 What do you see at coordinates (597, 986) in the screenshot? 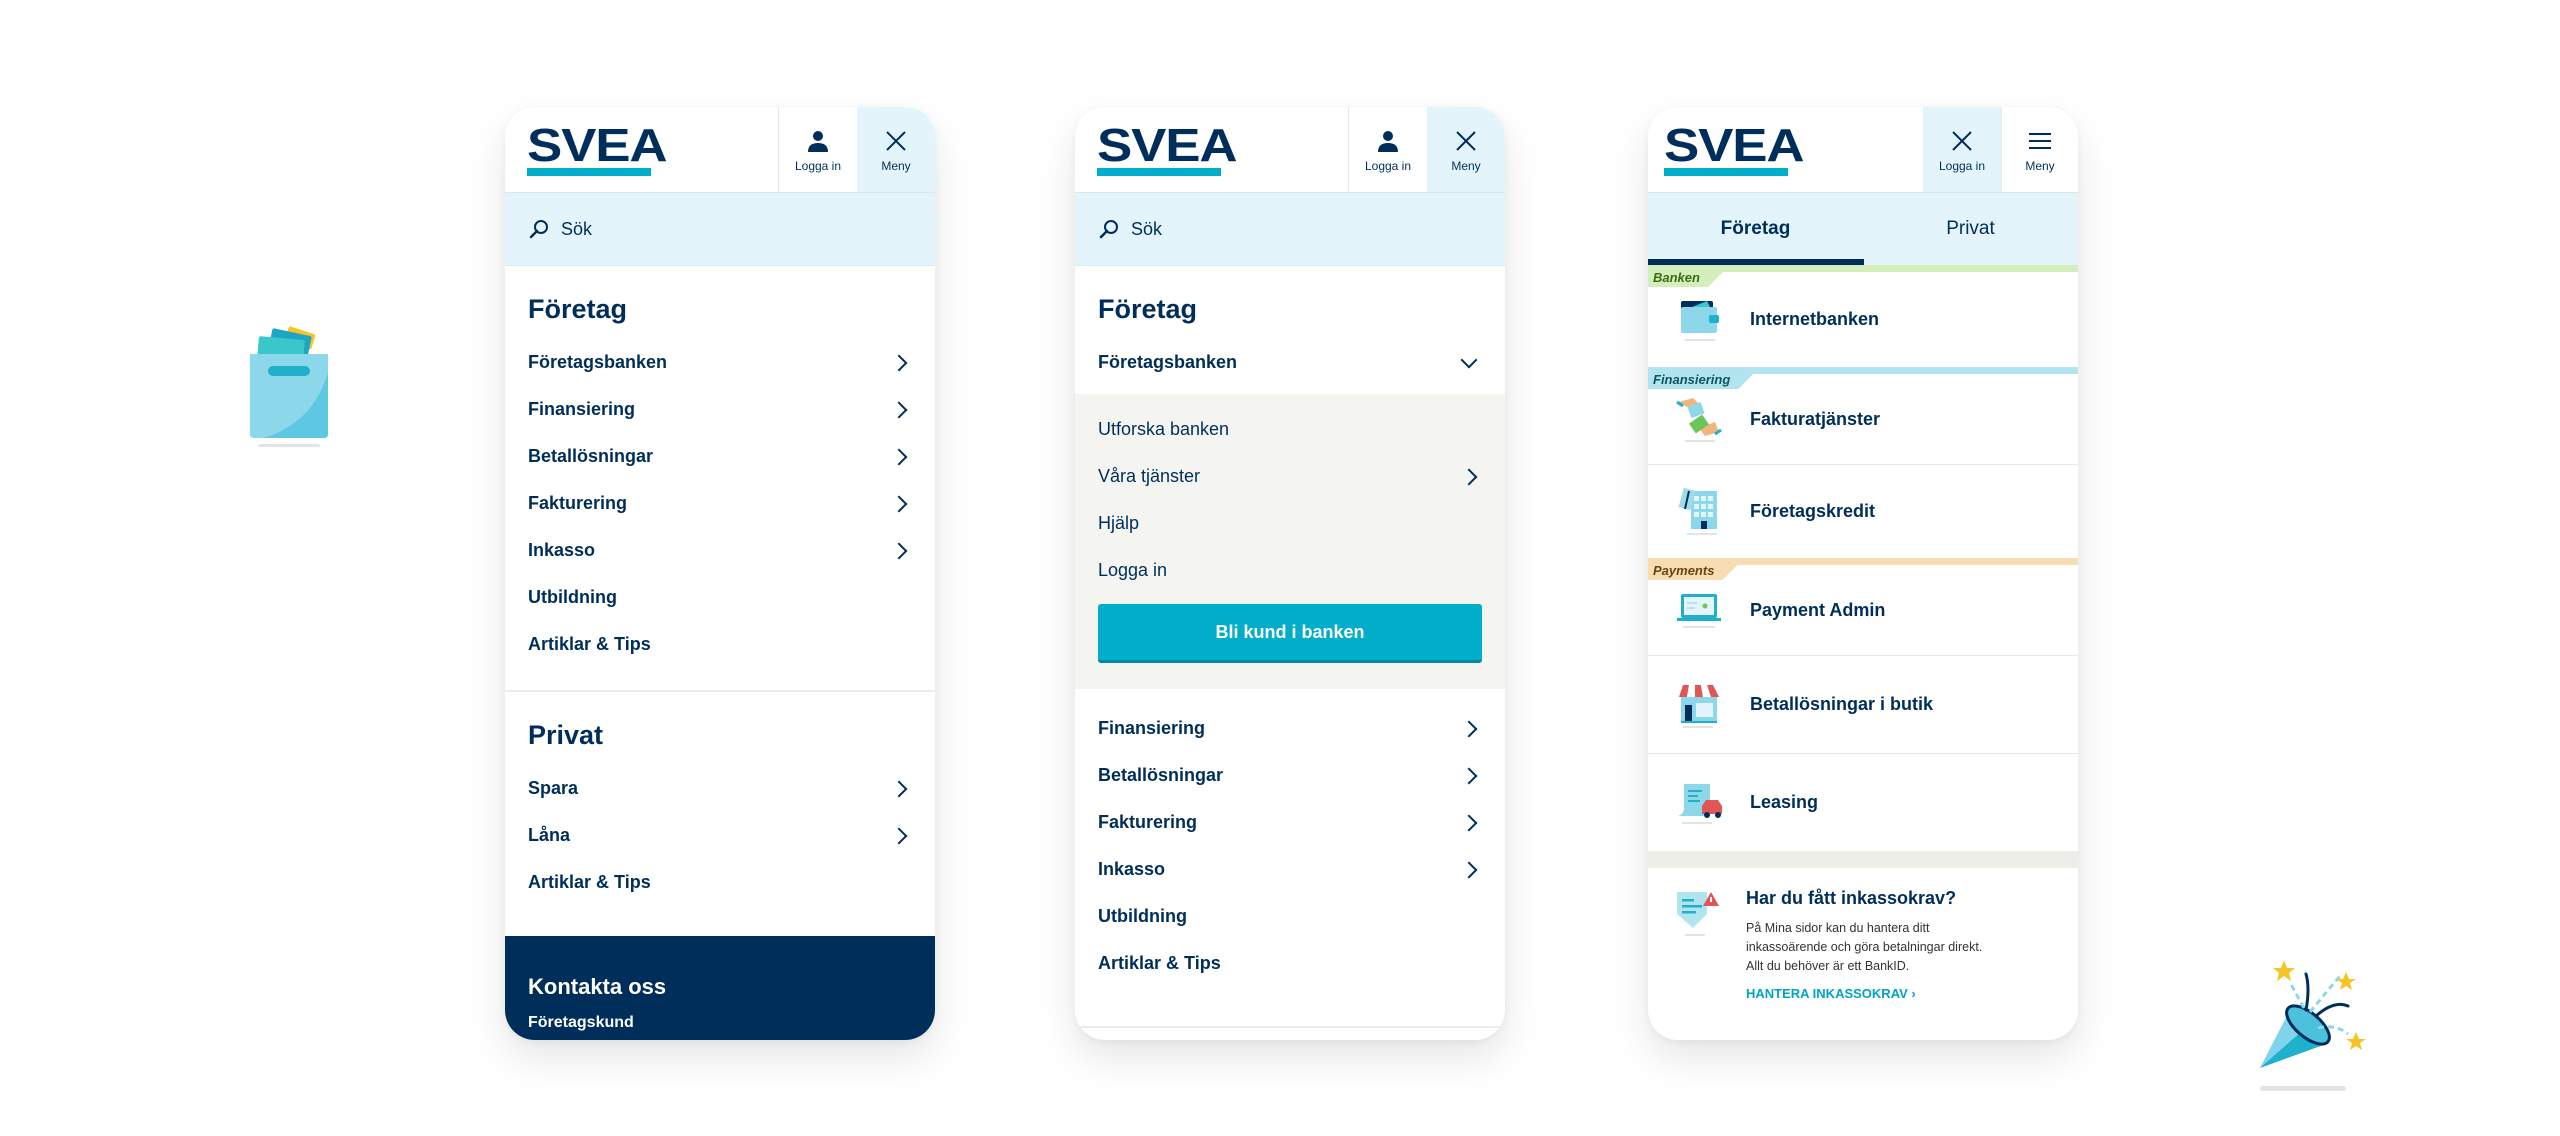
I see `contact-title: Kontakta oss` at bounding box center [597, 986].